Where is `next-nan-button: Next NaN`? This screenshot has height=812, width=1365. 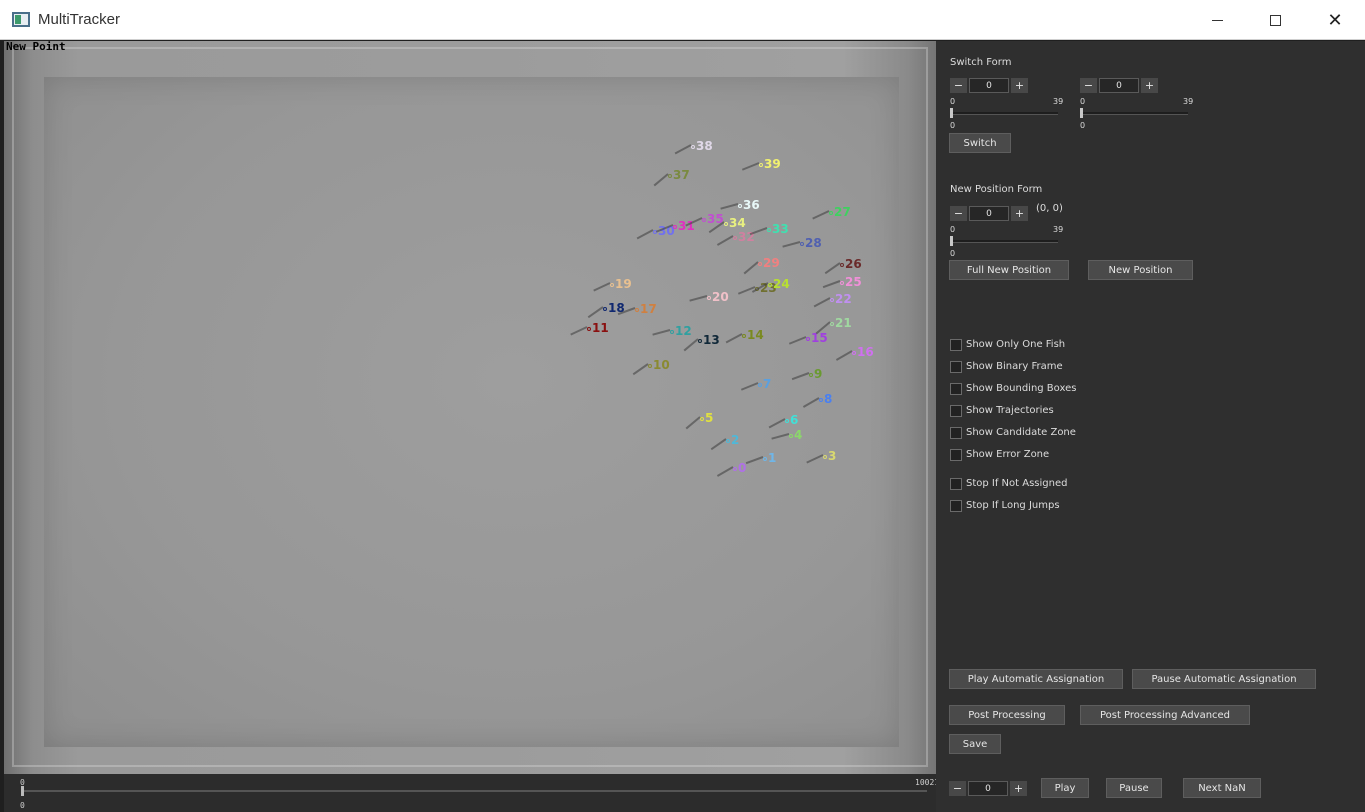
next-nan-button: Next NaN is located at coordinates (1222, 788).